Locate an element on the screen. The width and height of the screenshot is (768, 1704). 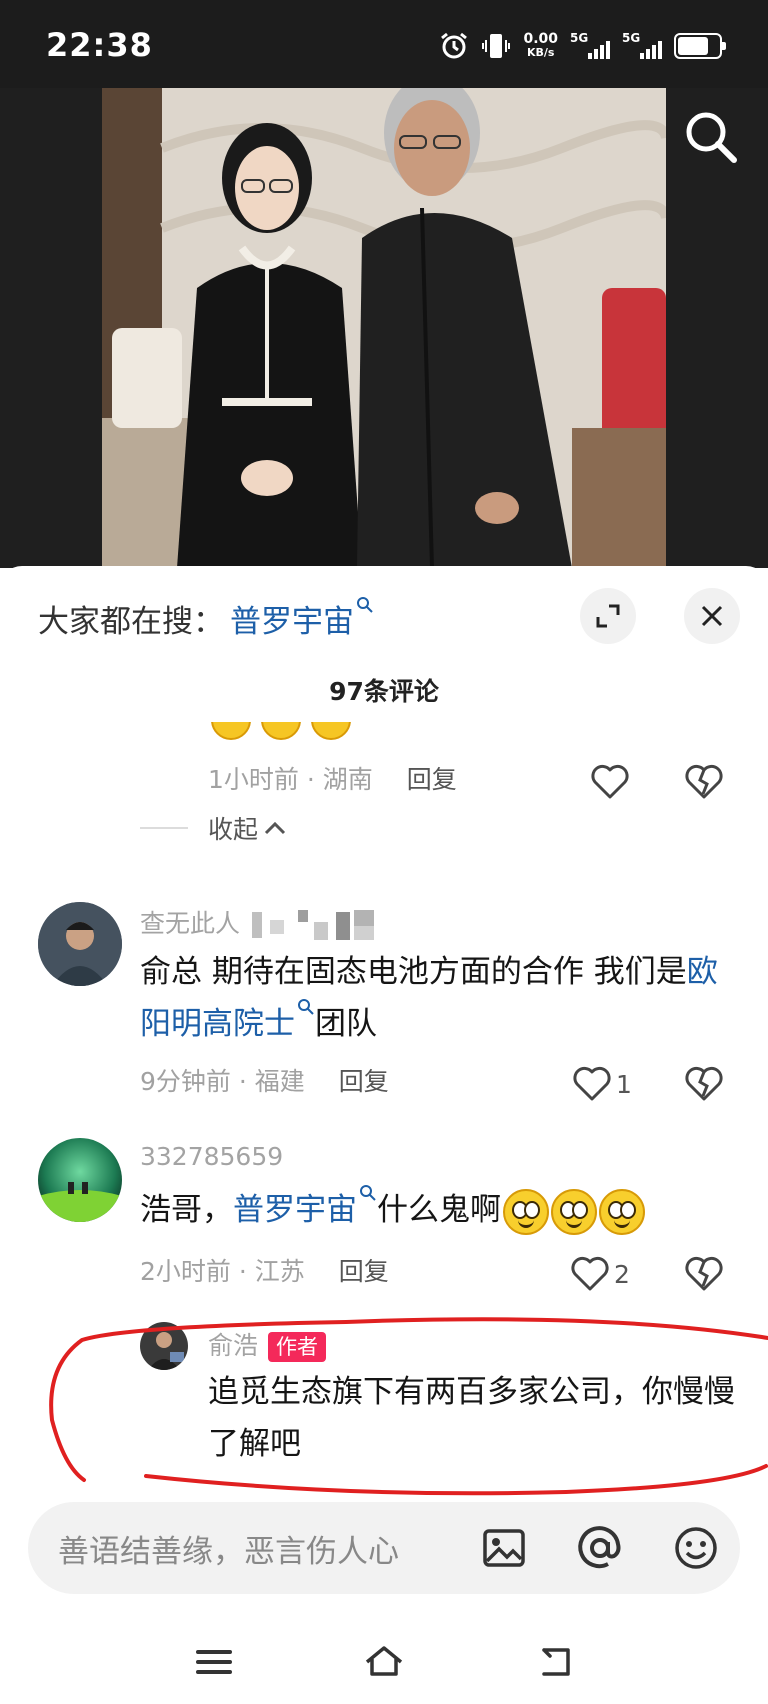
comment-time: 2小时前 is located at coordinates (185, 1271).